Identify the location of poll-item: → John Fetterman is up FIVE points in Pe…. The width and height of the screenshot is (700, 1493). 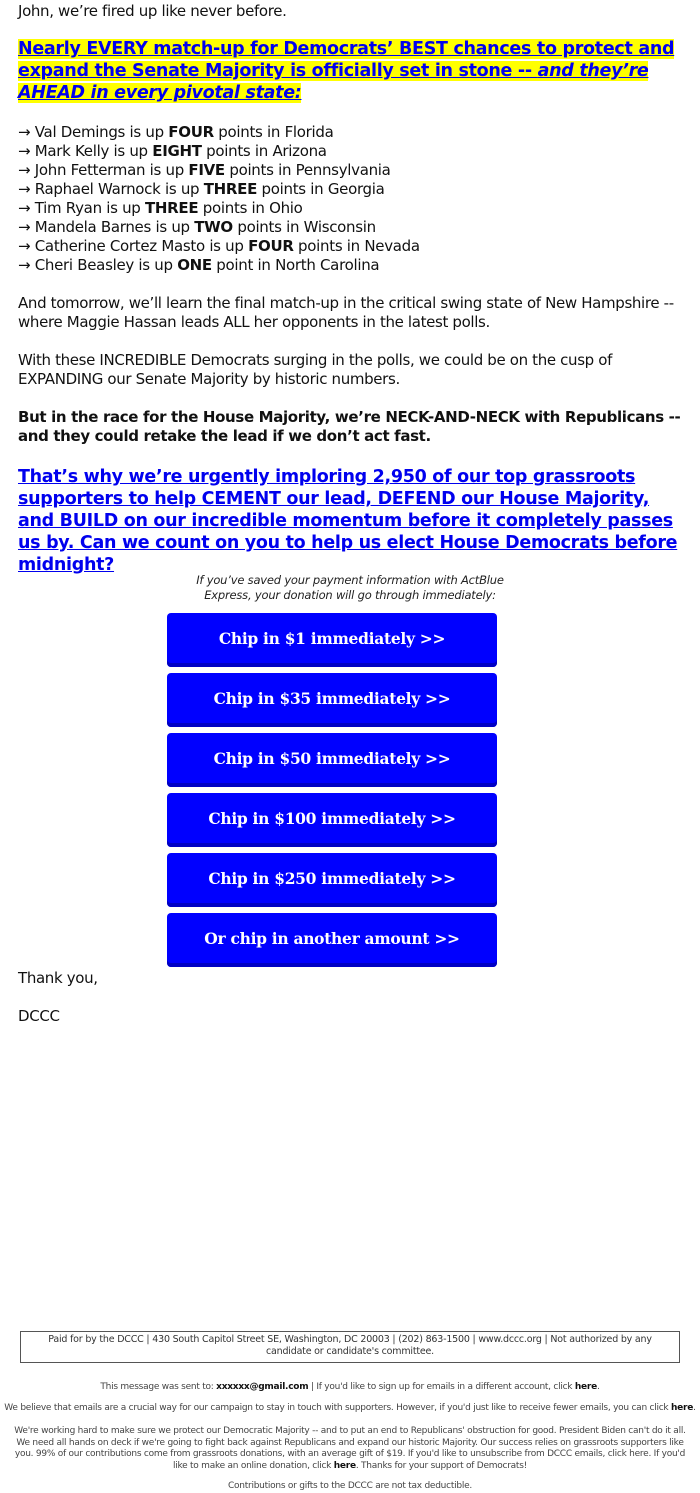
(204, 170).